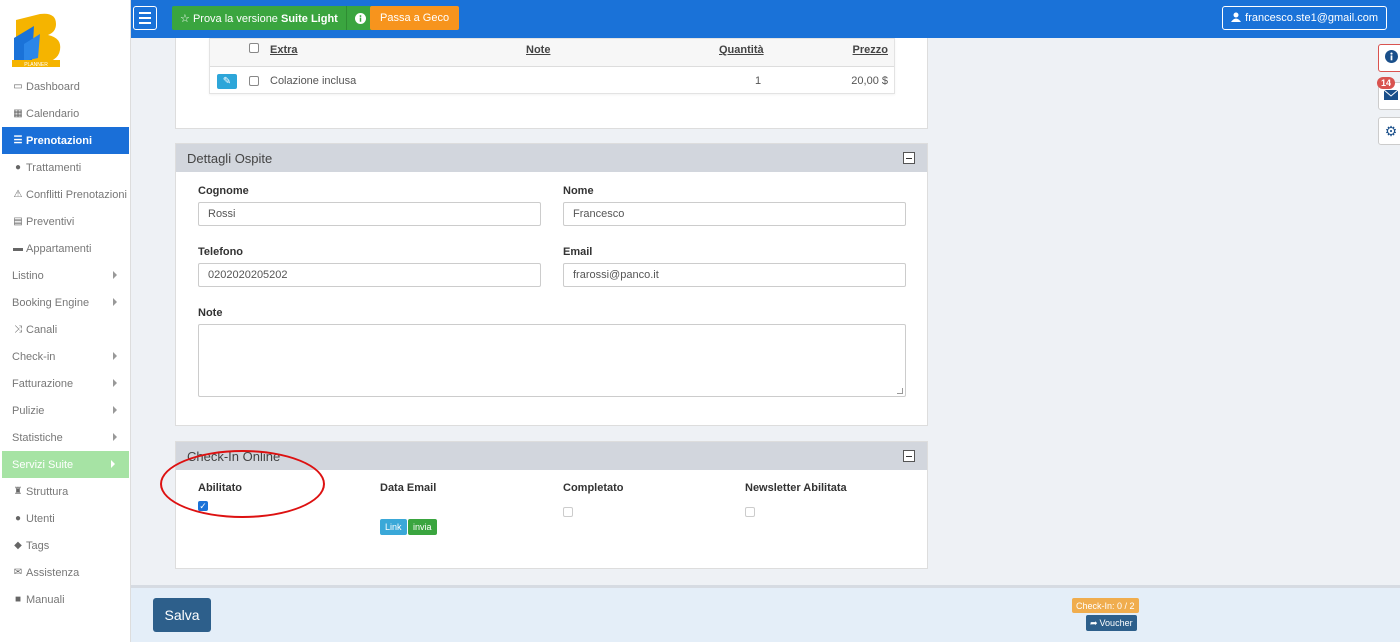 This screenshot has width=1400, height=642. Describe the element at coordinates (47, 491) in the screenshot. I see `sidebar-item-label: Struttura` at that location.